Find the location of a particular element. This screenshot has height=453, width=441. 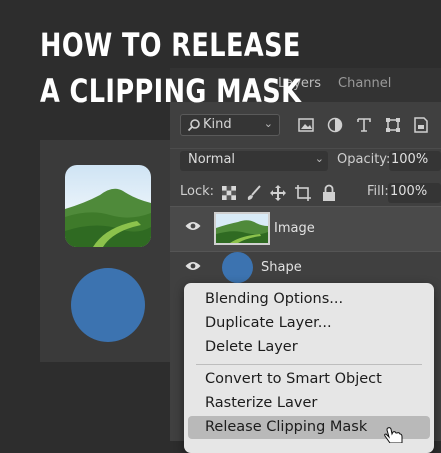

title-line-1: HOW TO RELEASE is located at coordinates (170, 45).